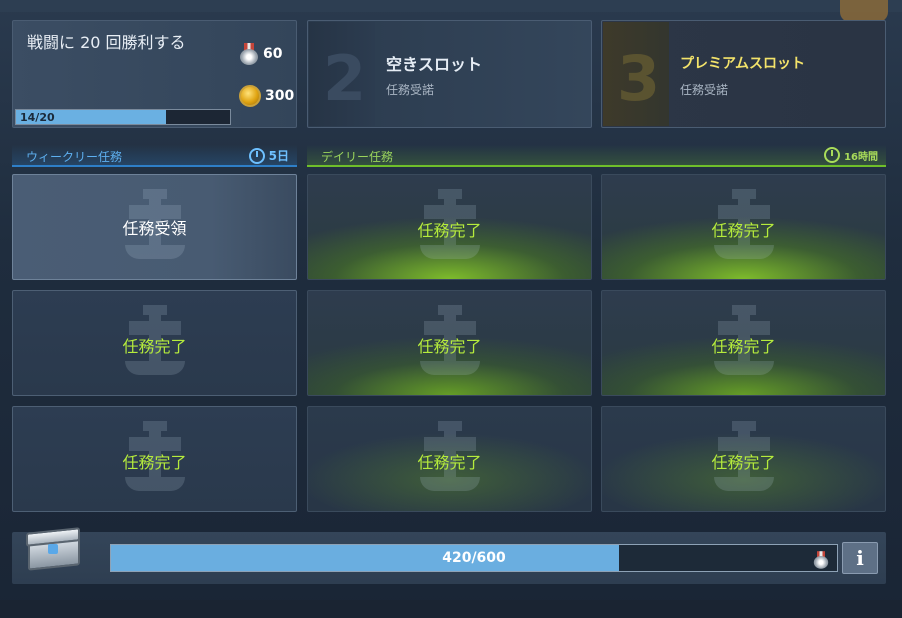  What do you see at coordinates (357, 157) in the screenshot?
I see `daily-label: デイリー任務` at bounding box center [357, 157].